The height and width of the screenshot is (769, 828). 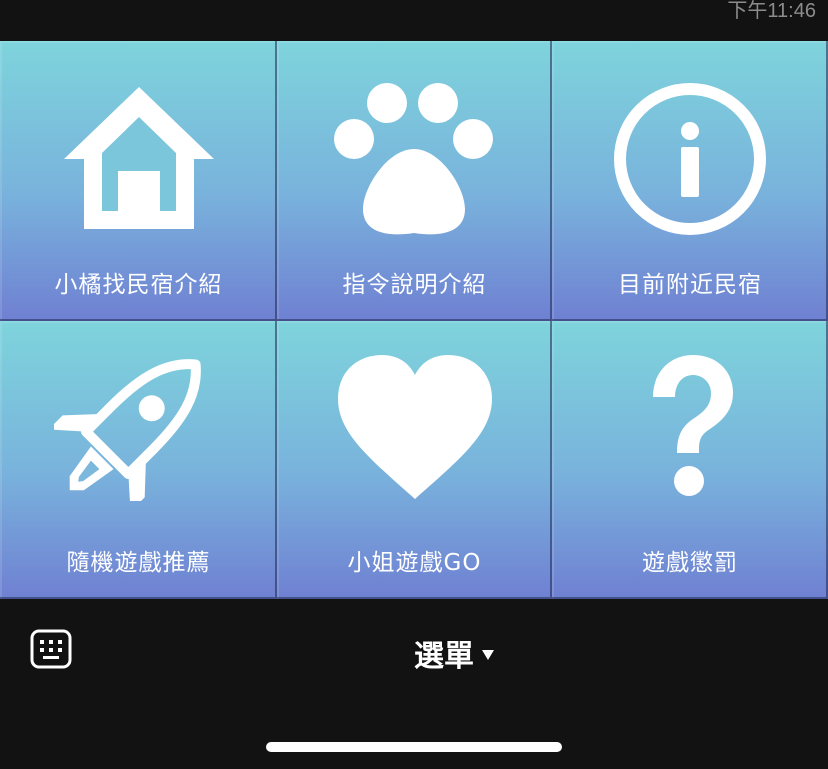 I want to click on rocket-icon, so click(x=127, y=430).